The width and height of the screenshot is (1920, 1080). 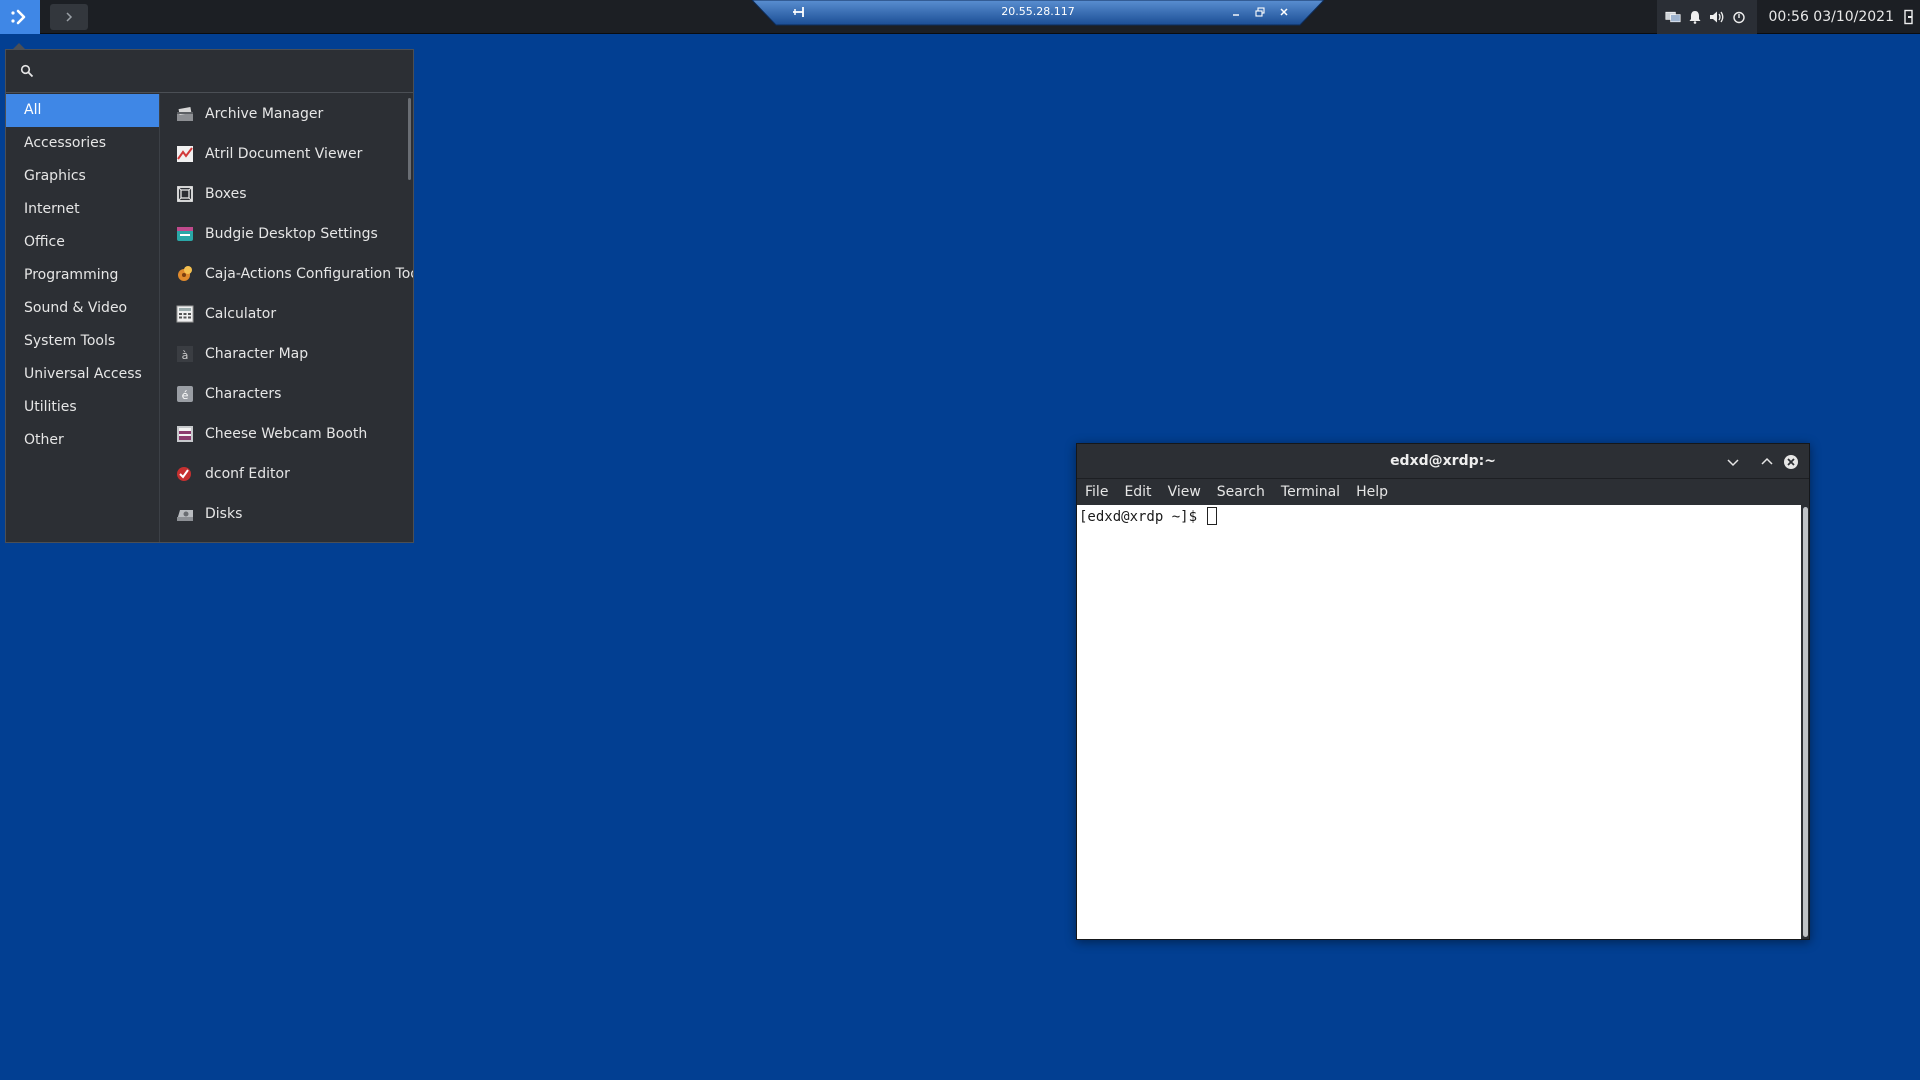 I want to click on calculator-icon, so click(x=185, y=314).